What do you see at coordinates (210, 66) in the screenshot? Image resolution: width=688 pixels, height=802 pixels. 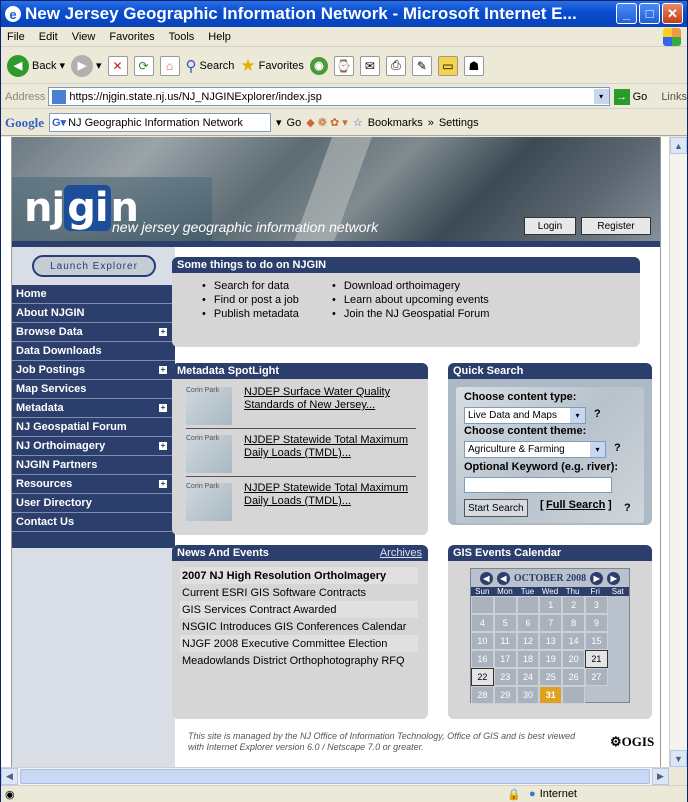 I see `search-button: ⚲ Search` at bounding box center [210, 66].